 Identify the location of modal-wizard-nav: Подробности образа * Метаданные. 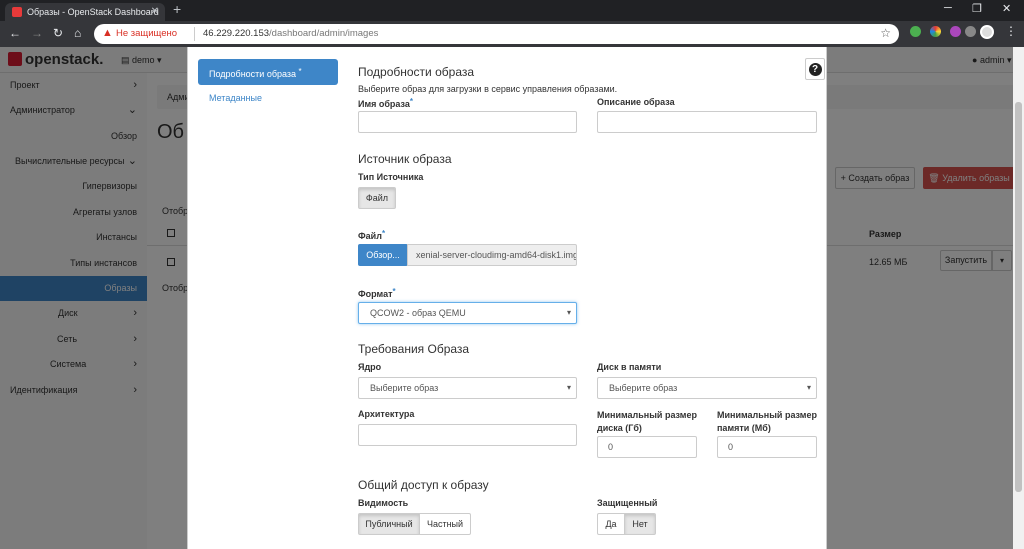
(268, 85).